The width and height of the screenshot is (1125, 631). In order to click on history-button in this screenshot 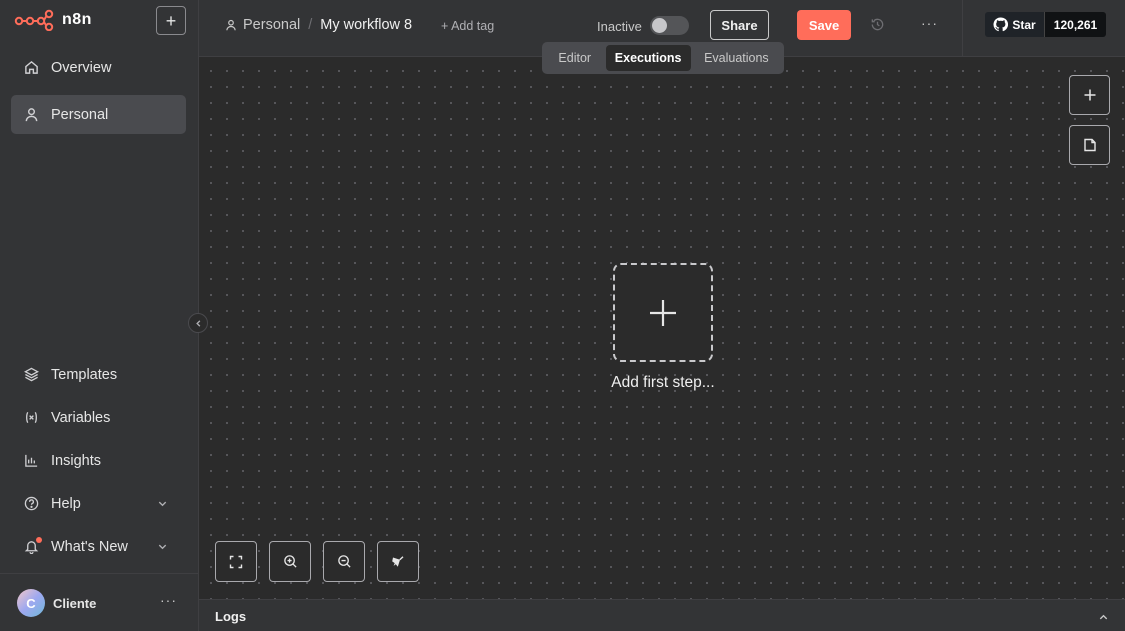, I will do `click(877, 27)`.